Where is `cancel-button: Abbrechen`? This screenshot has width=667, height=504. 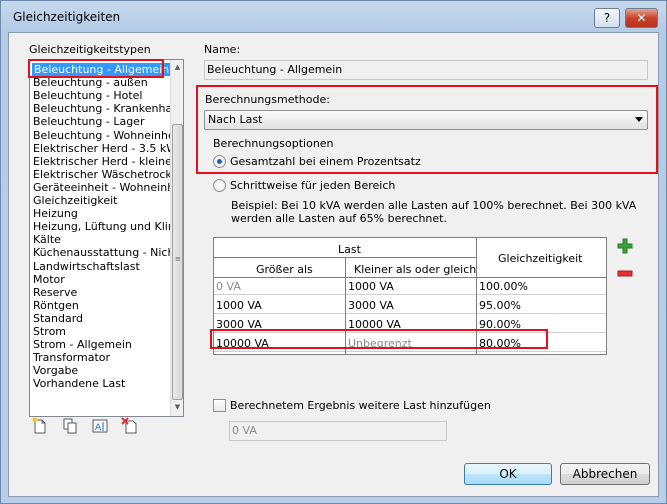 cancel-button: Abbrechen is located at coordinates (605, 474).